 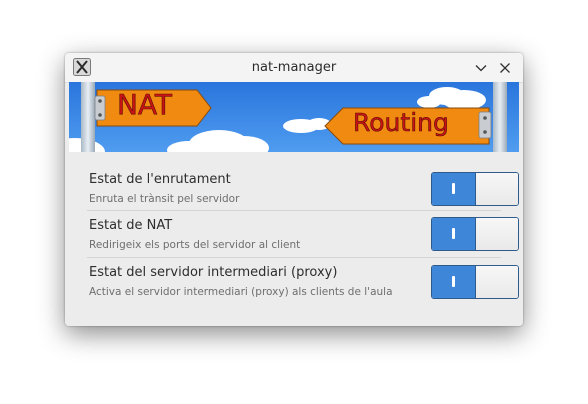 I want to click on nat-toggle-switch, so click(x=475, y=234).